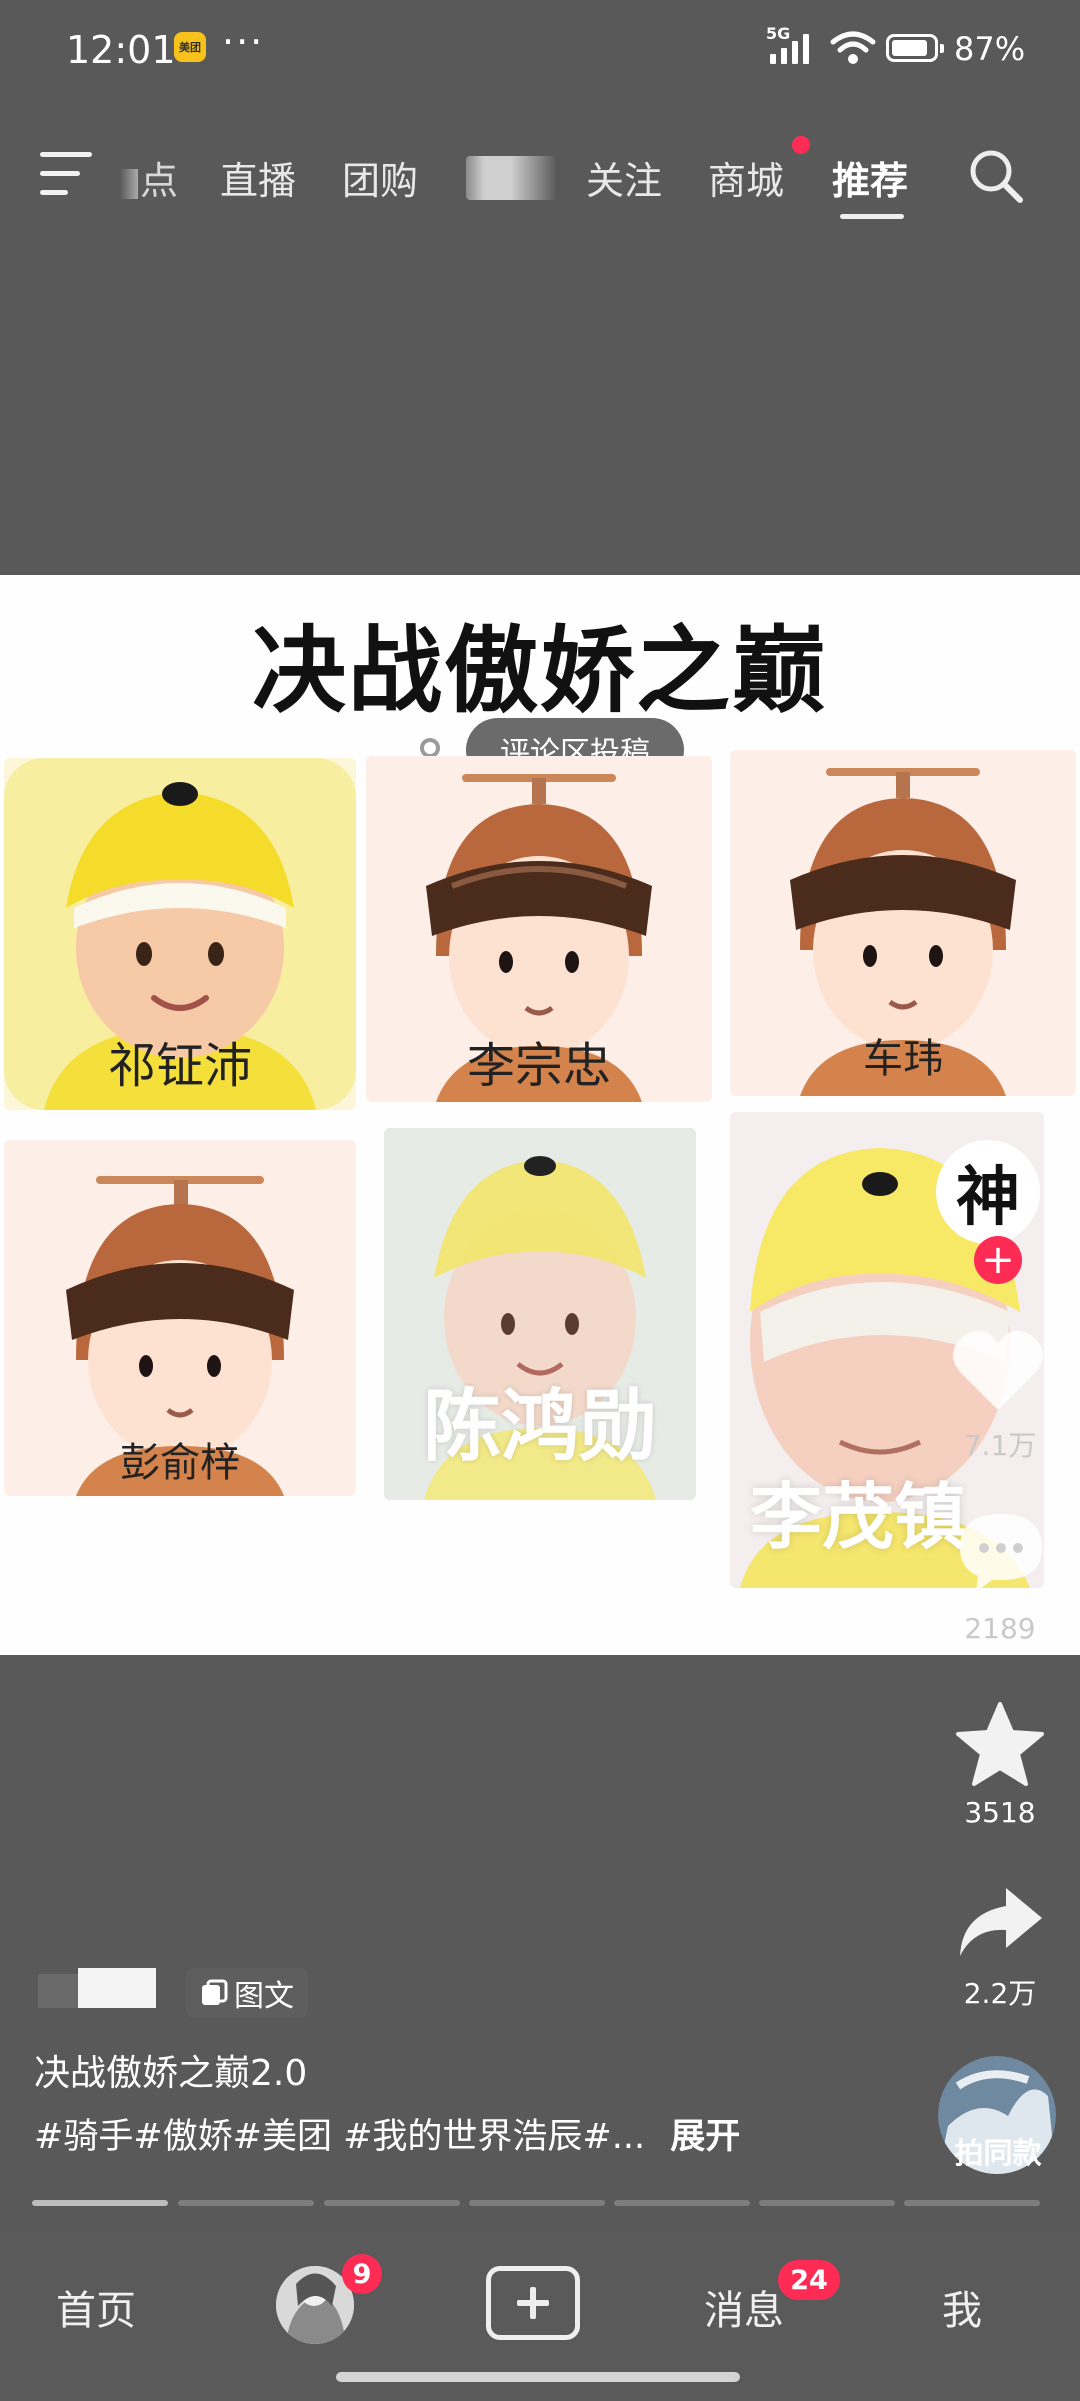 The image size is (1080, 2401). Describe the element at coordinates (998, 1260) in the screenshot. I see `follow-plus-icon: +` at that location.